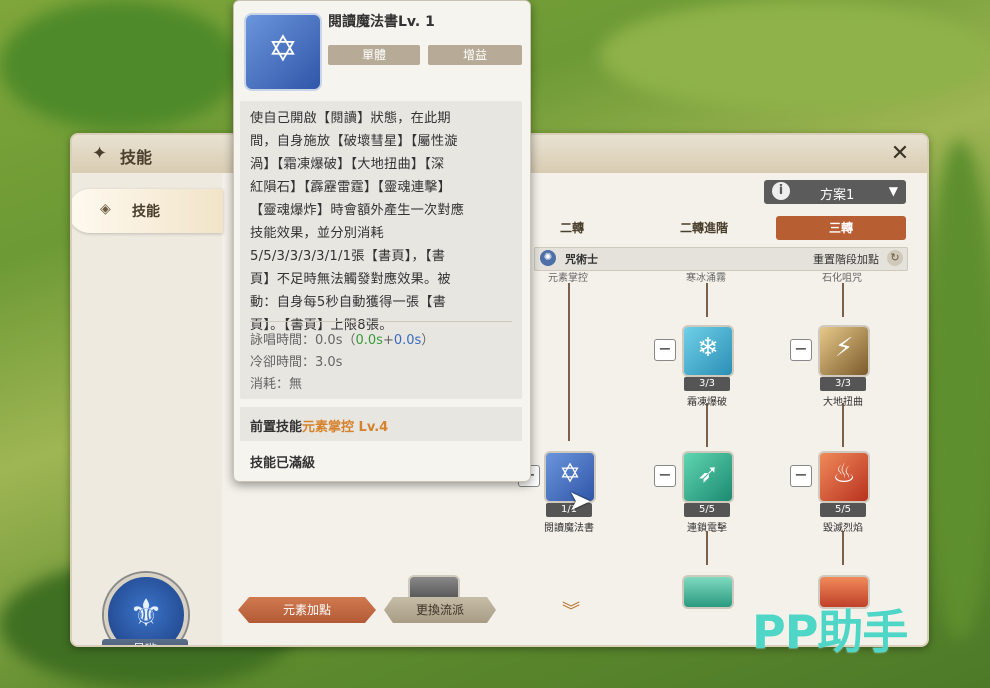  What do you see at coordinates (707, 528) in the screenshot?
I see `skill-name: 連鎖電擊` at bounding box center [707, 528].